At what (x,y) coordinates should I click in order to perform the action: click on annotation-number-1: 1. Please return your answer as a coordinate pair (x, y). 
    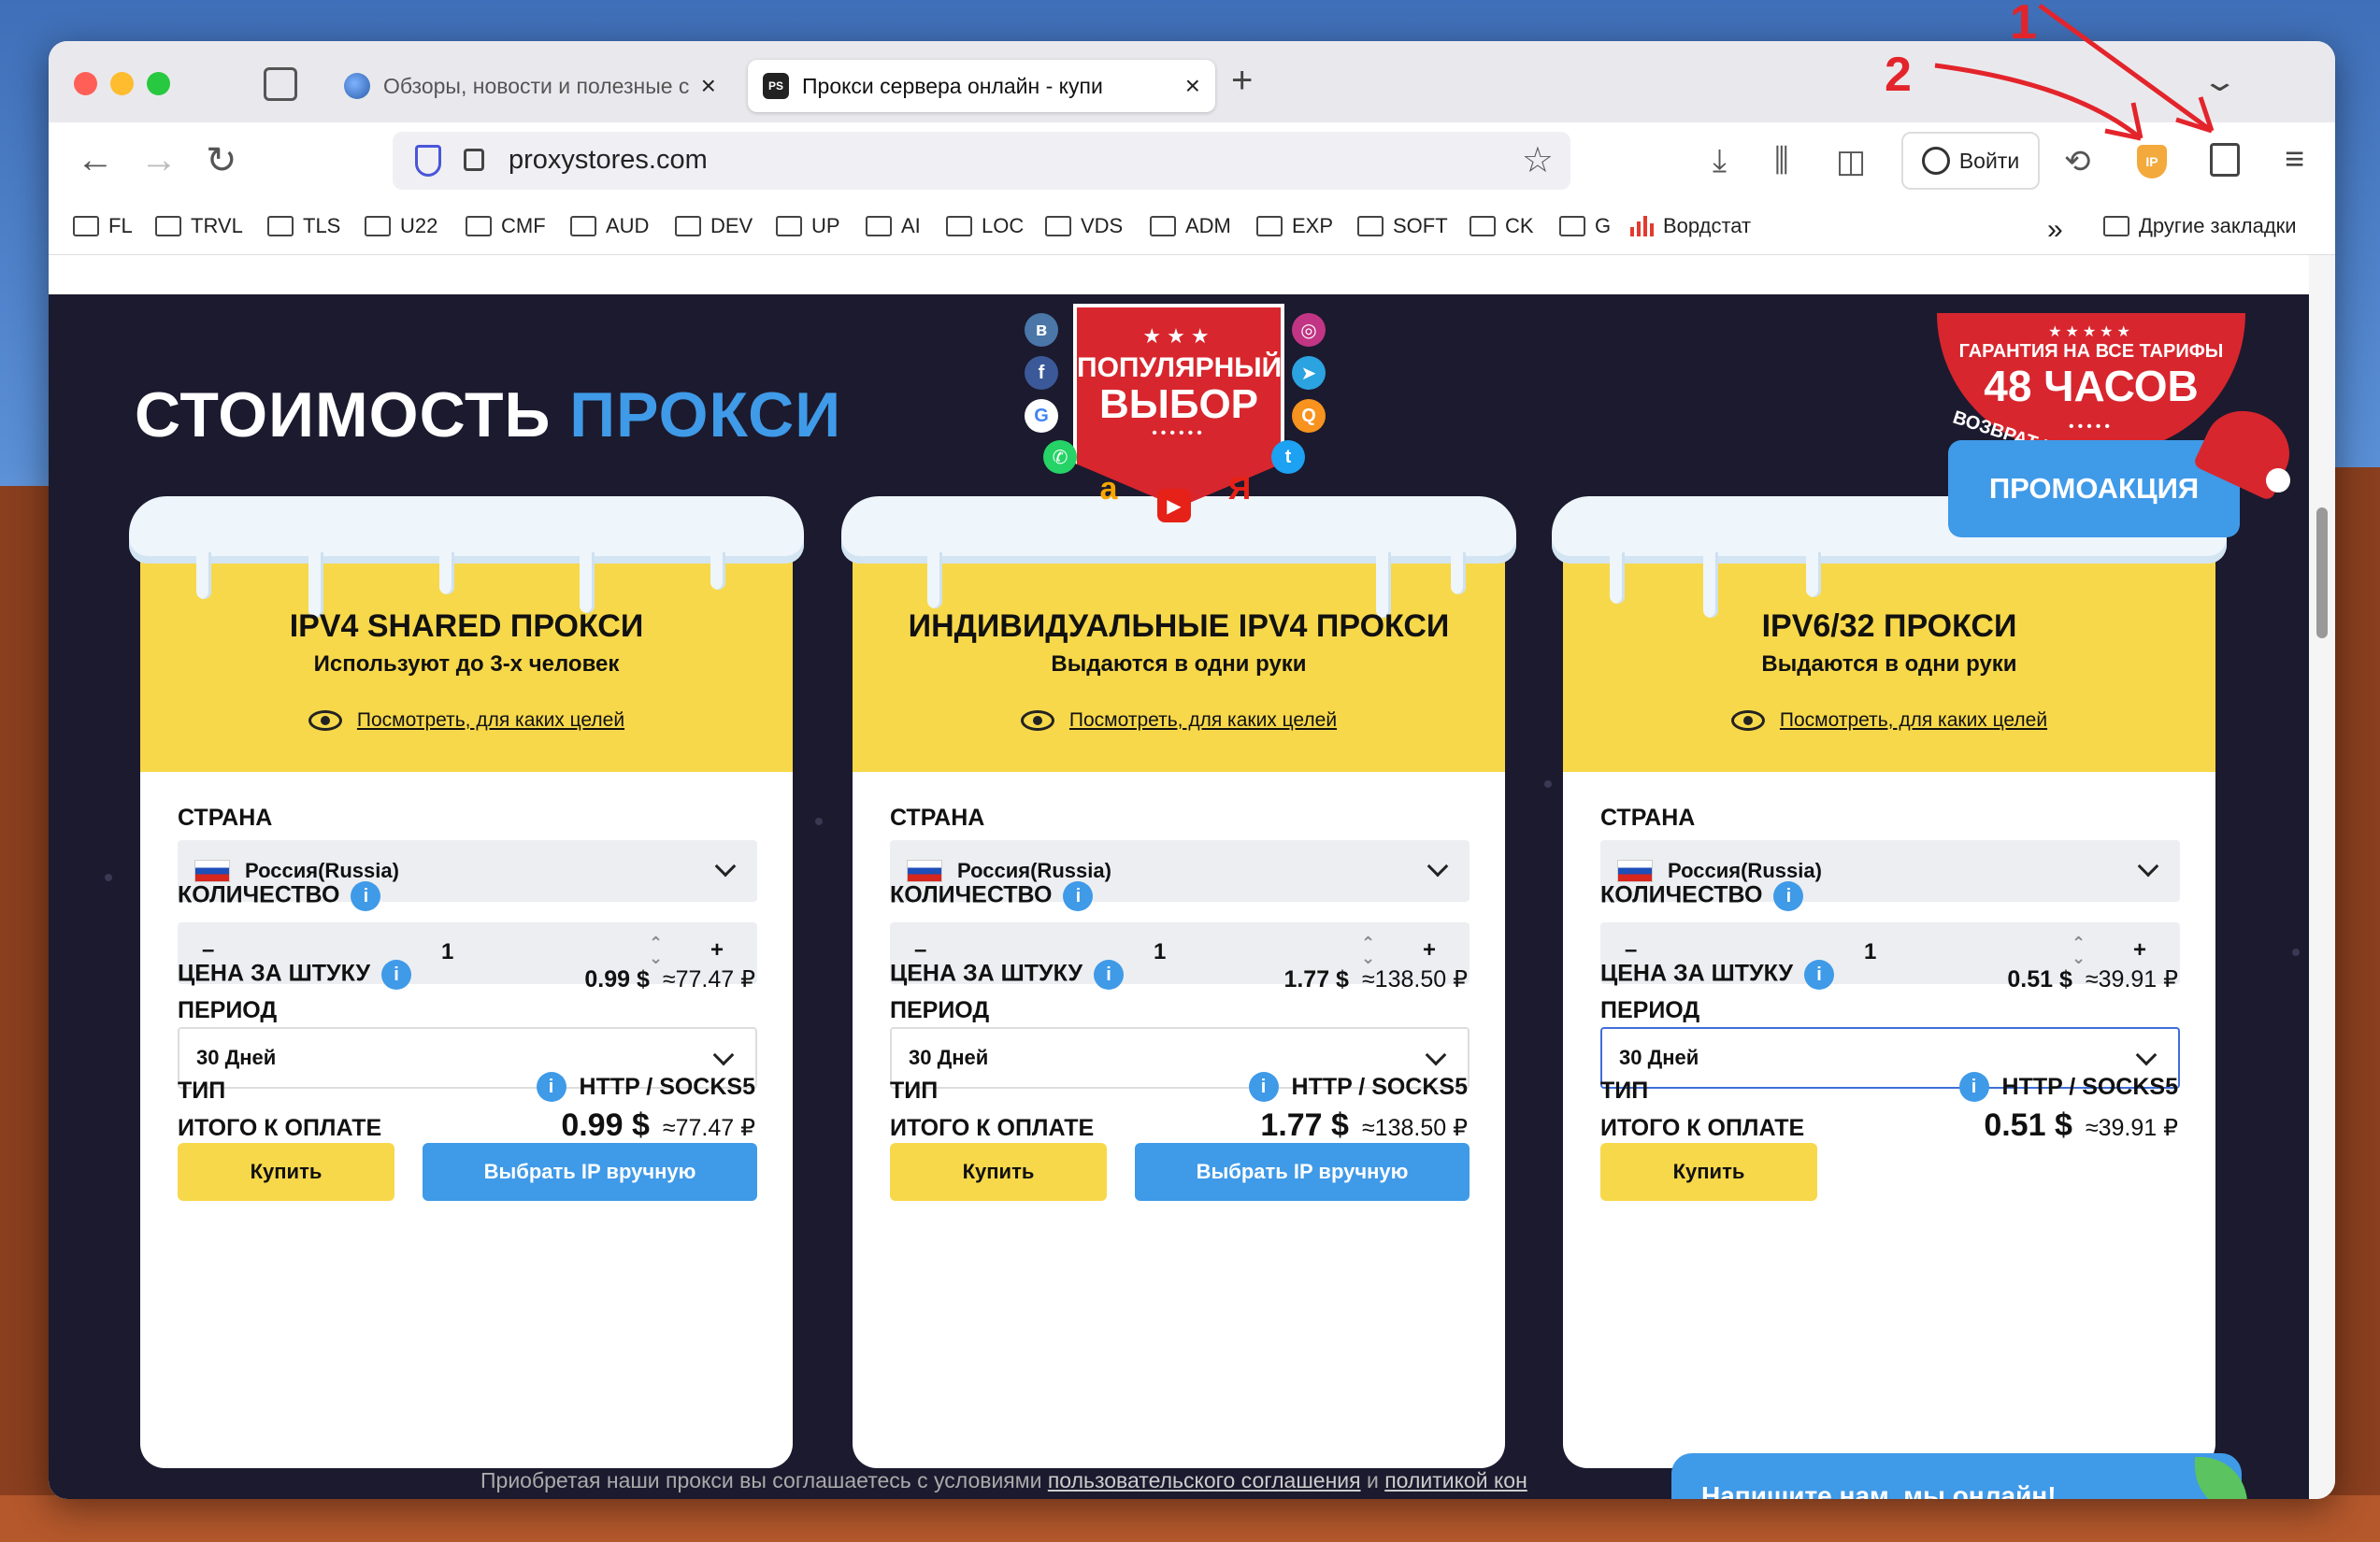
    Looking at the image, I should click on (2023, 25).